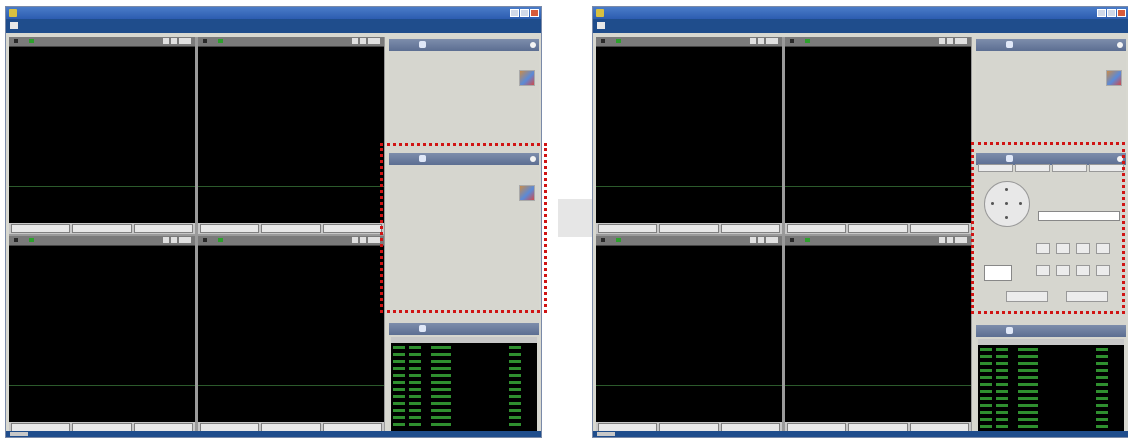  What do you see at coordinates (807, 240) in the screenshot?
I see `camera-status-icon` at bounding box center [807, 240].